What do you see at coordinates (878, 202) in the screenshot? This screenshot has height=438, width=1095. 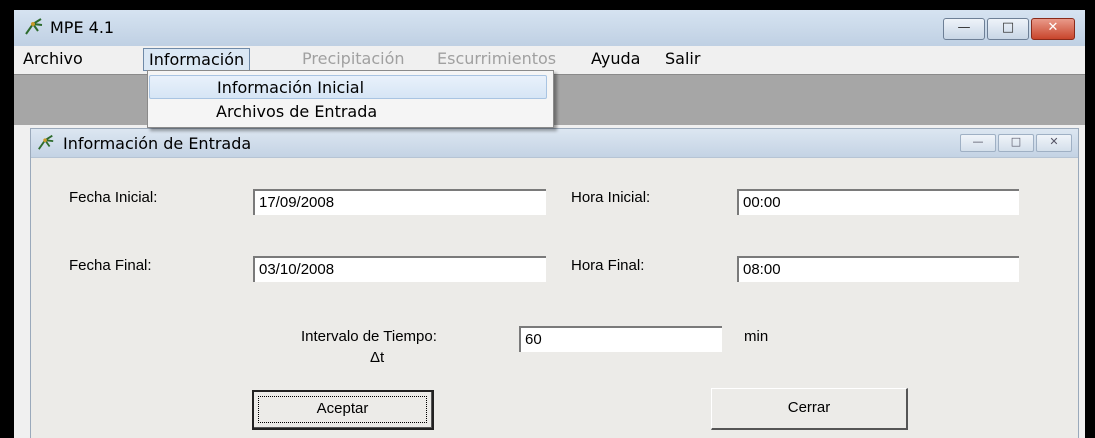 I see `hora-inicial-field: 00:00` at bounding box center [878, 202].